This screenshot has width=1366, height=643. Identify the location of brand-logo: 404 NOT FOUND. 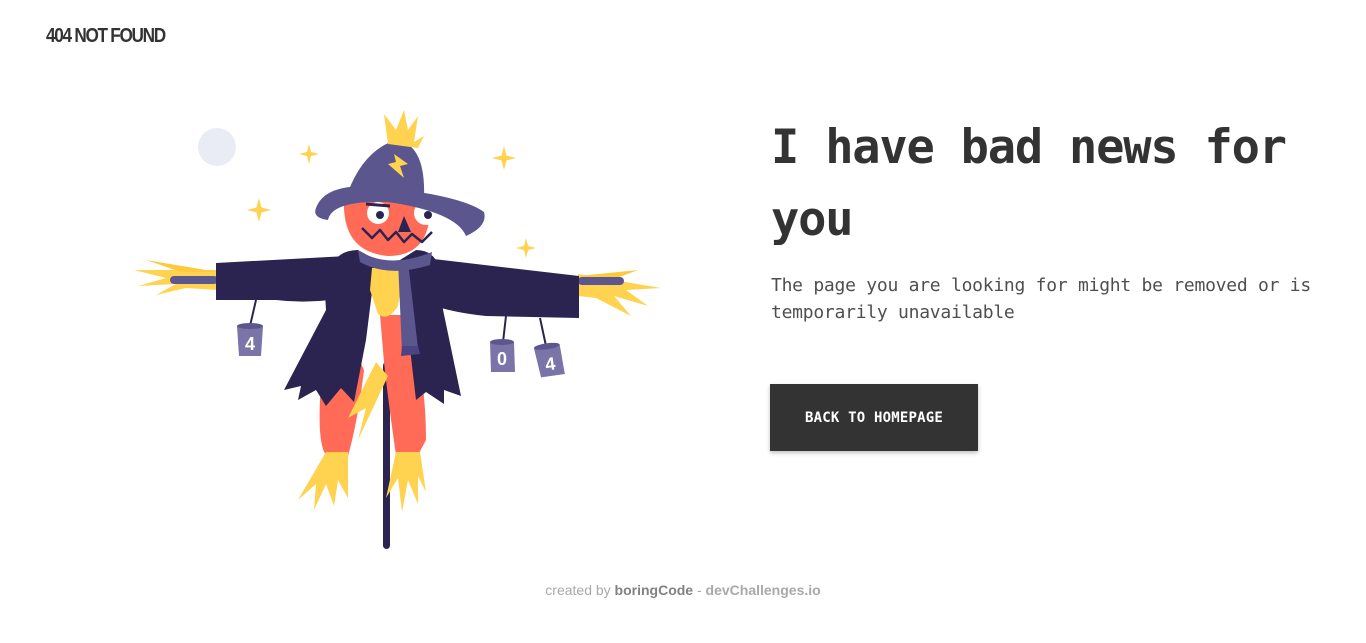
(106, 36).